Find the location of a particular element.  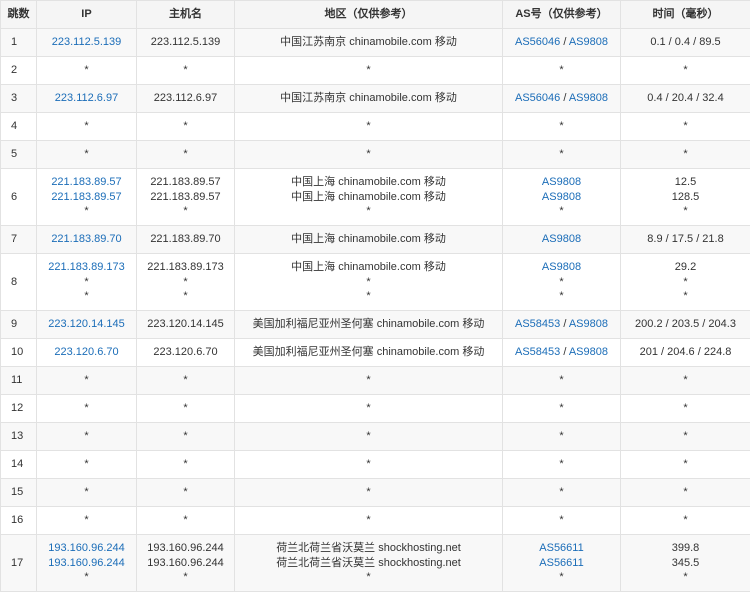

ip-link-text: 221.183.89.173 is located at coordinates (86, 267).